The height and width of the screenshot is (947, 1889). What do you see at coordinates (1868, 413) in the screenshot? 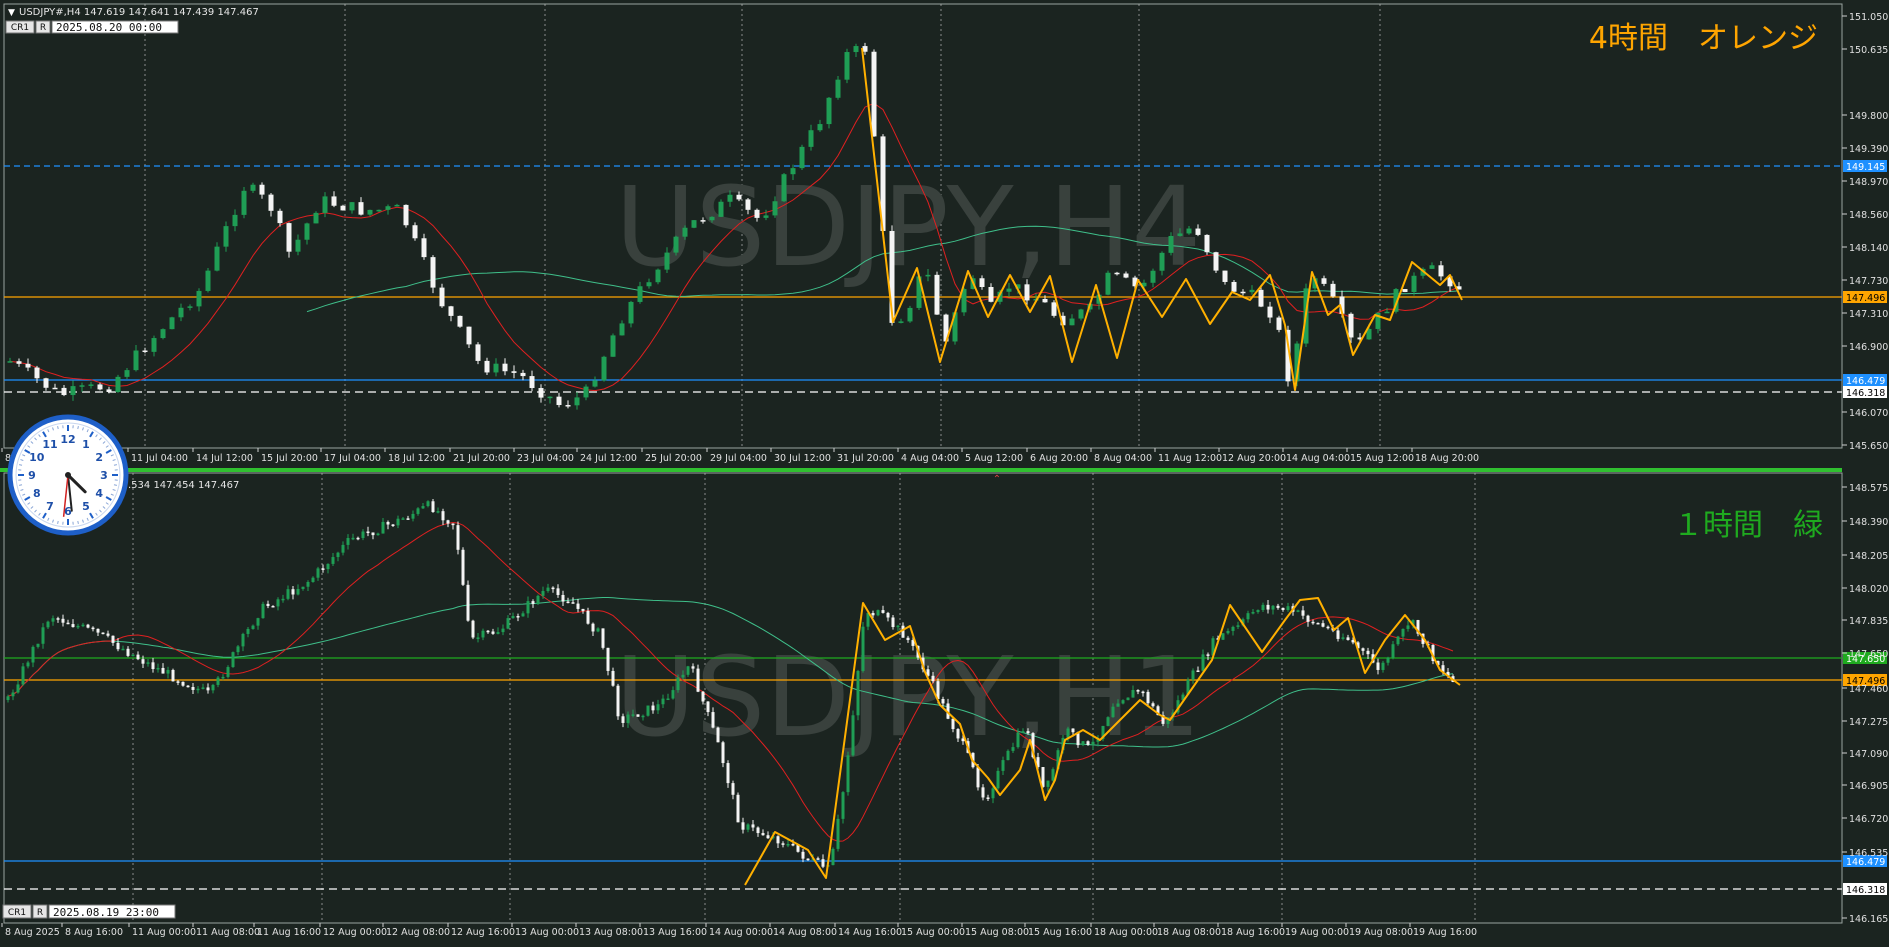
I see `top-tick-label: 146.070` at bounding box center [1868, 413].